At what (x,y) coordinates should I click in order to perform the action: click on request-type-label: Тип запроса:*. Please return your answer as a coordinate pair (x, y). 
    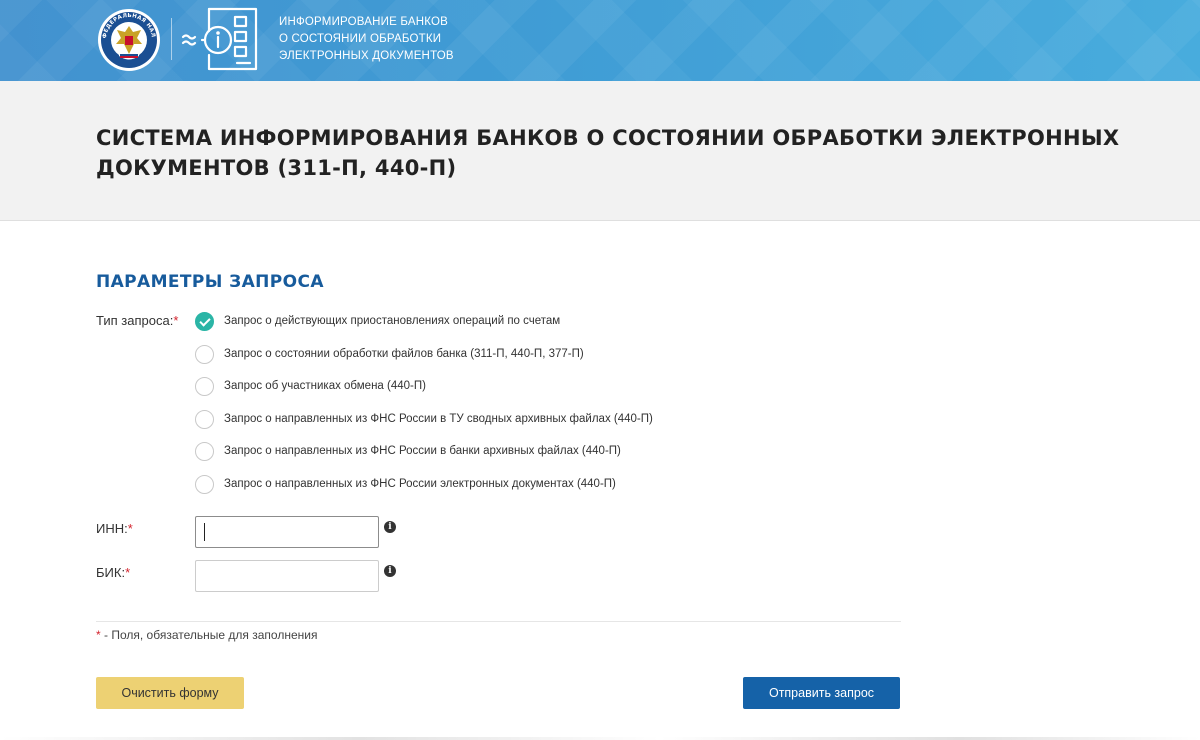
    Looking at the image, I should click on (137, 320).